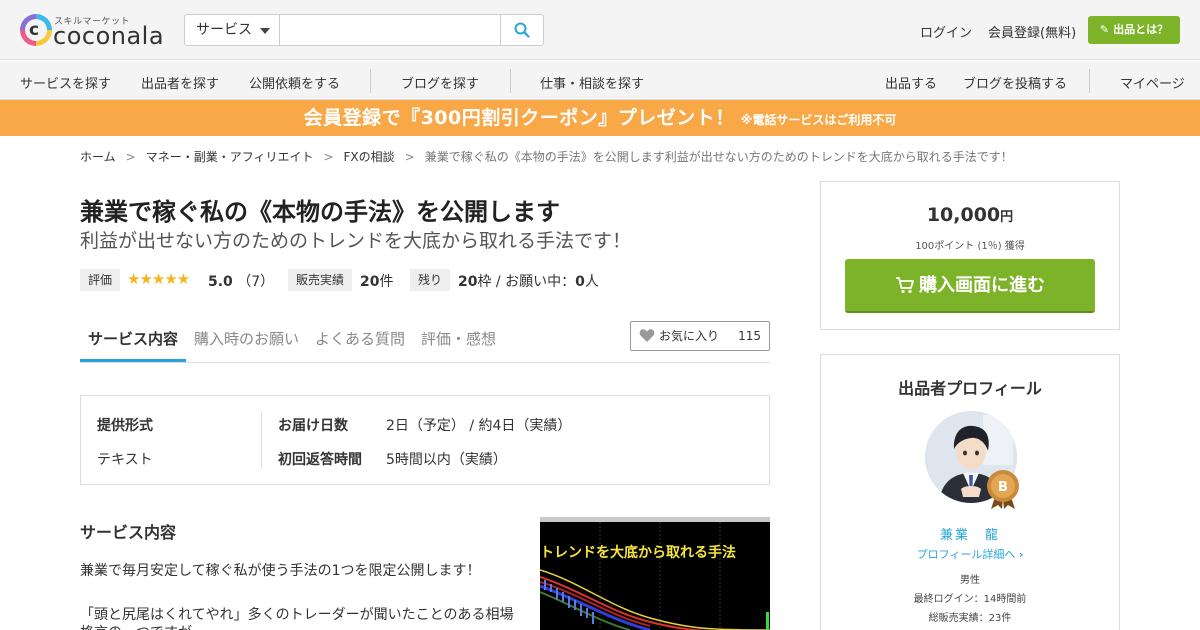 The width and height of the screenshot is (1200, 630). Describe the element at coordinates (369, 156) in the screenshot. I see `breadcrumb-subcategory: FXの相談` at that location.